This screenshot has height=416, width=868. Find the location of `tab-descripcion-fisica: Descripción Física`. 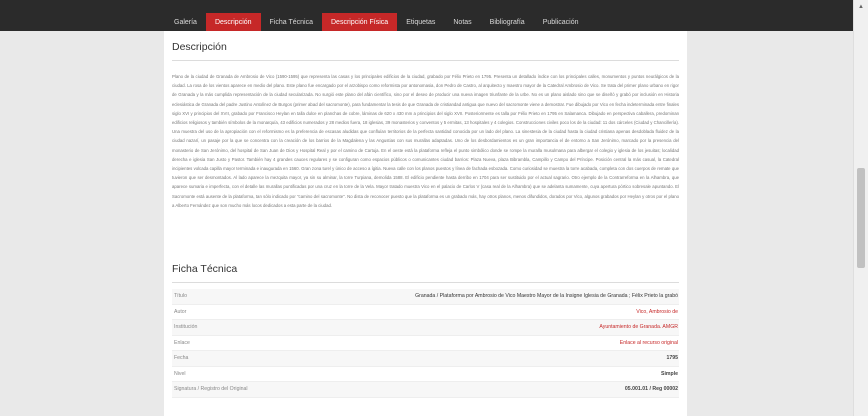

tab-descripcion-fisica: Descripción Física is located at coordinates (360, 22).